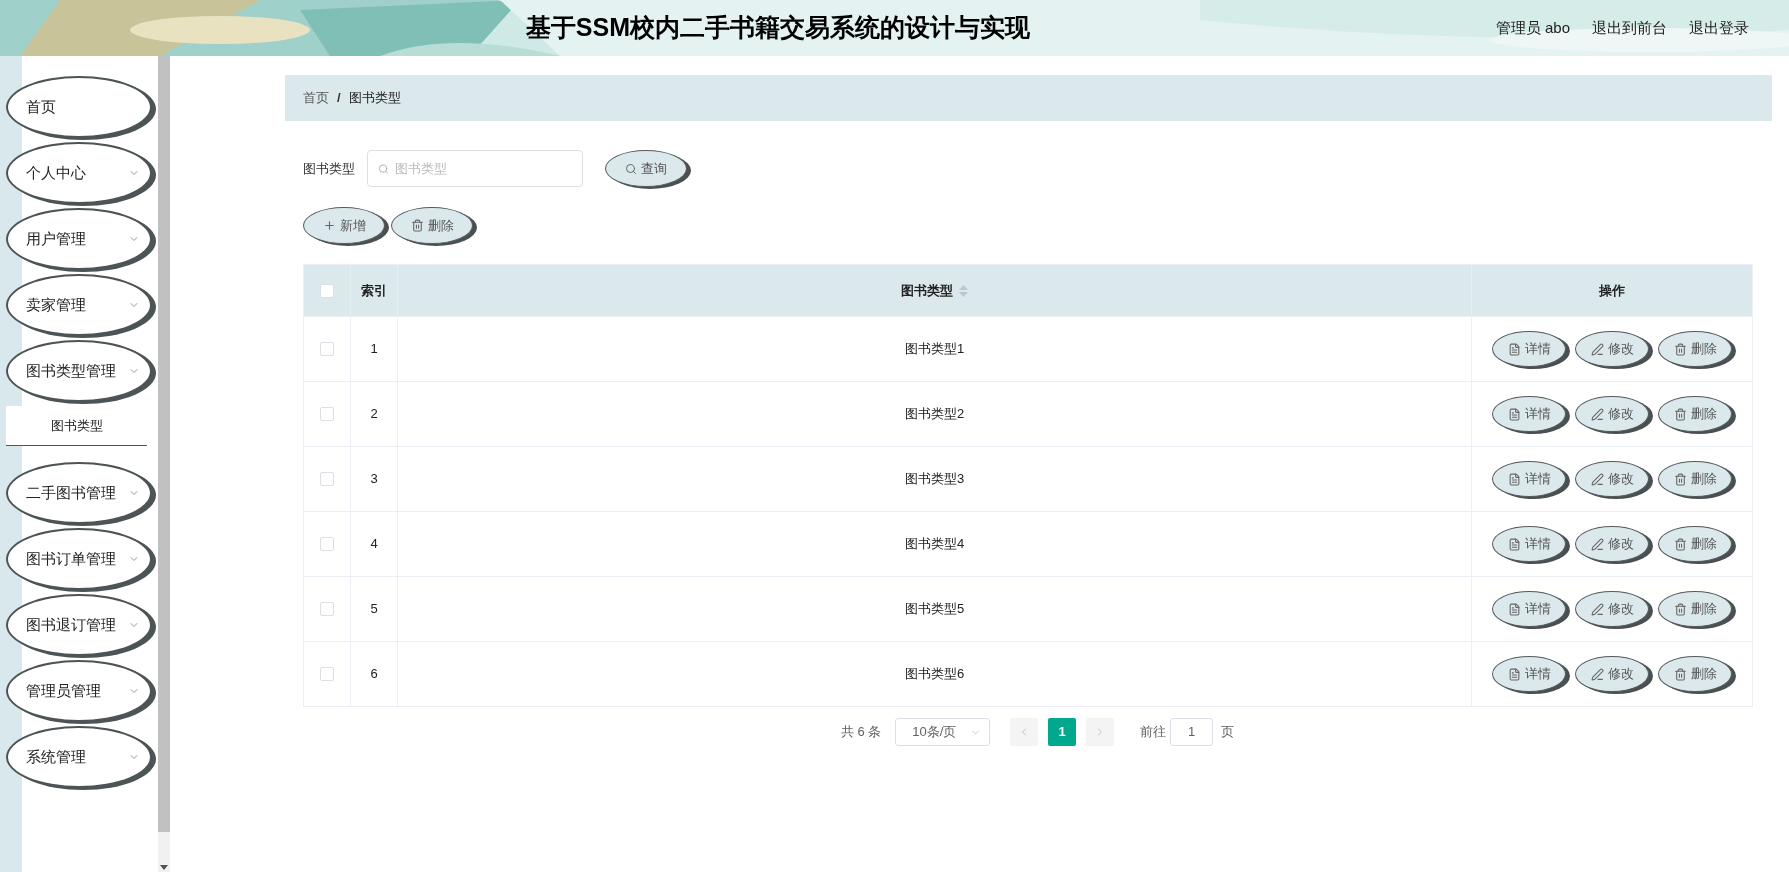 Image resolution: width=1789 pixels, height=872 pixels. What do you see at coordinates (963, 290) in the screenshot?
I see `sort-icon` at bounding box center [963, 290].